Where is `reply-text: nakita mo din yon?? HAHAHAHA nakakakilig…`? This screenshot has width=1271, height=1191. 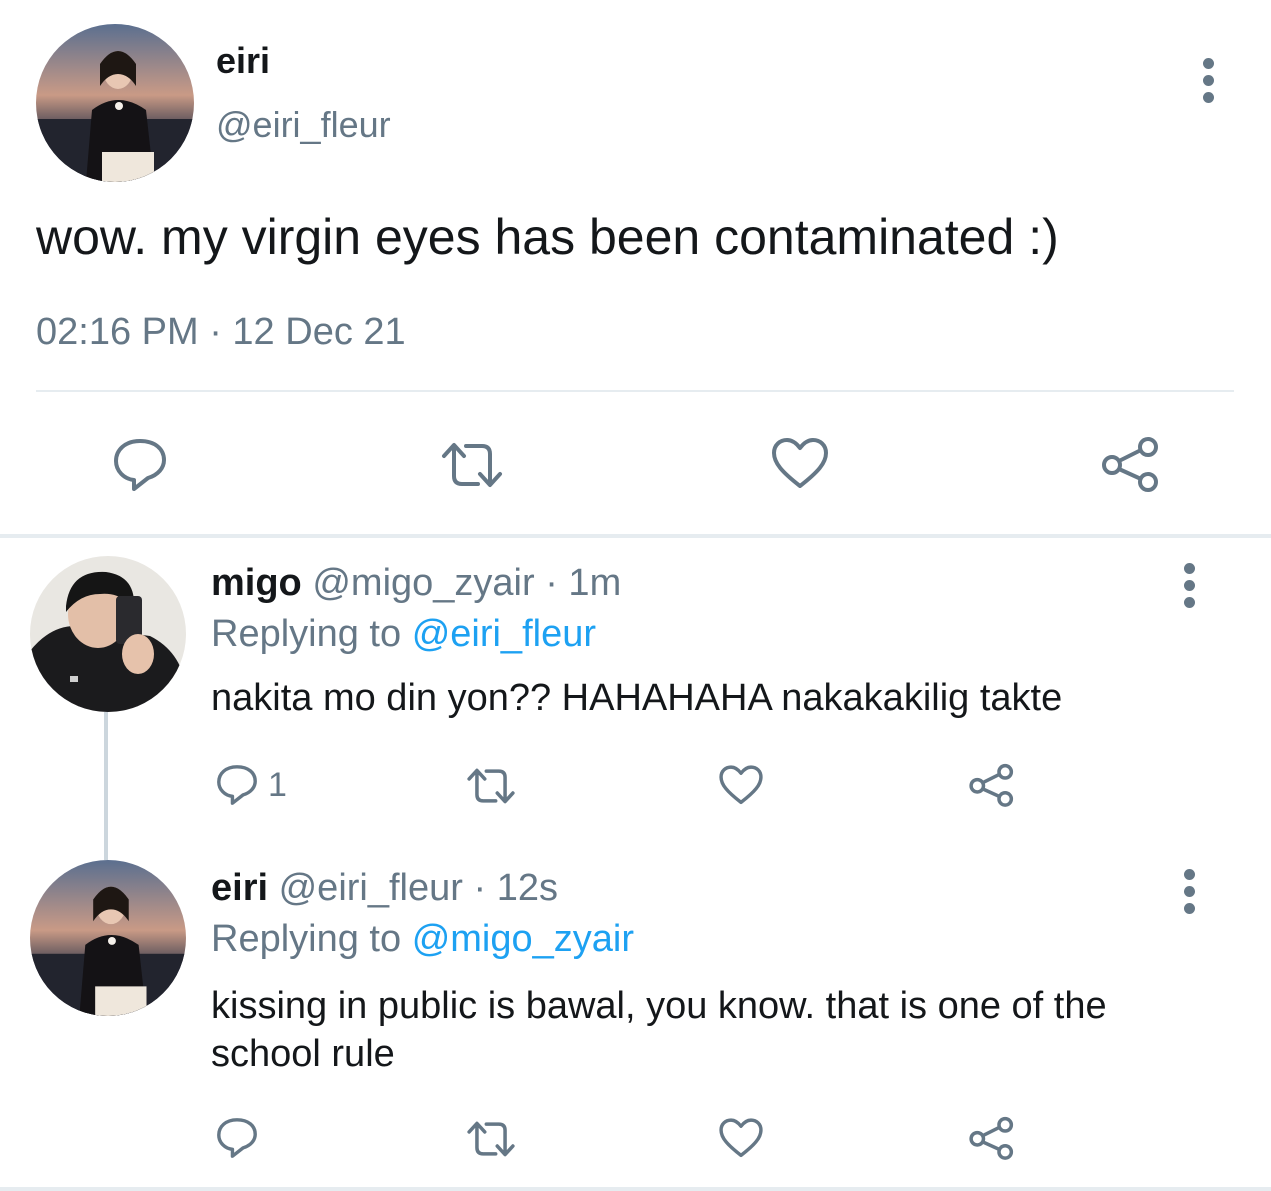
reply-text: nakita mo din yon?? HAHAHAHA nakakakilig… is located at coordinates (637, 698).